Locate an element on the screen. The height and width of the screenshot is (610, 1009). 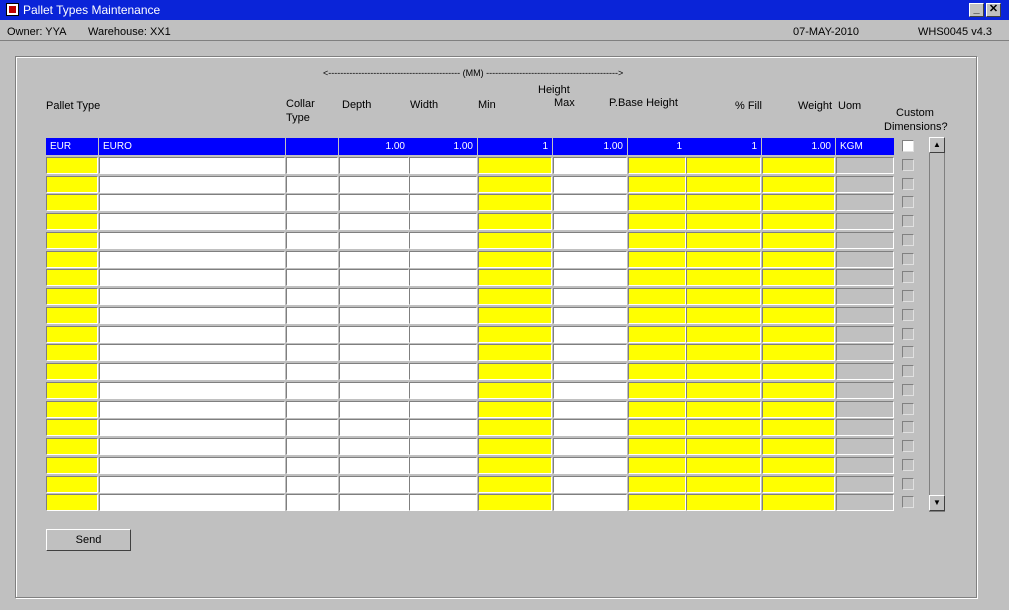
scroll-down-button: ▼ is located at coordinates (937, 503).